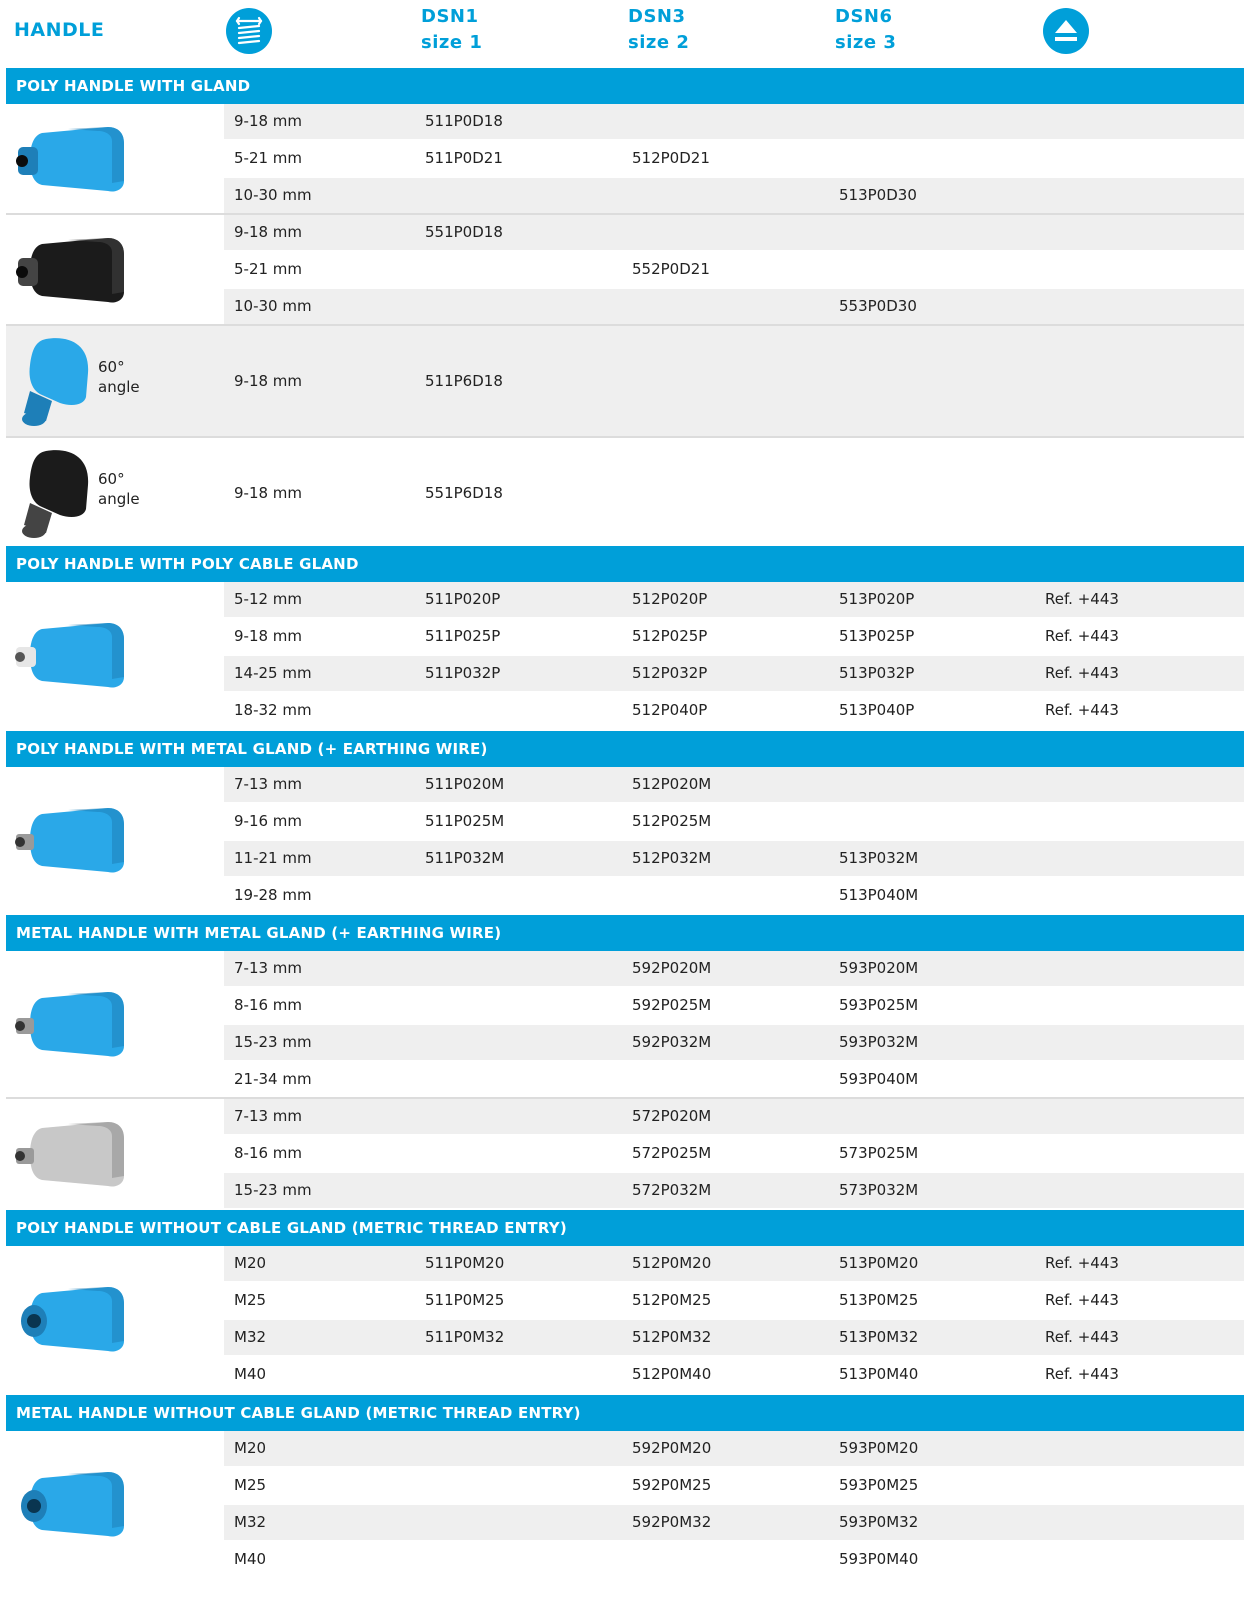 The image size is (1250, 1609). What do you see at coordinates (879, 1005) in the screenshot?
I see `part-number-cell: 593P025M` at bounding box center [879, 1005].